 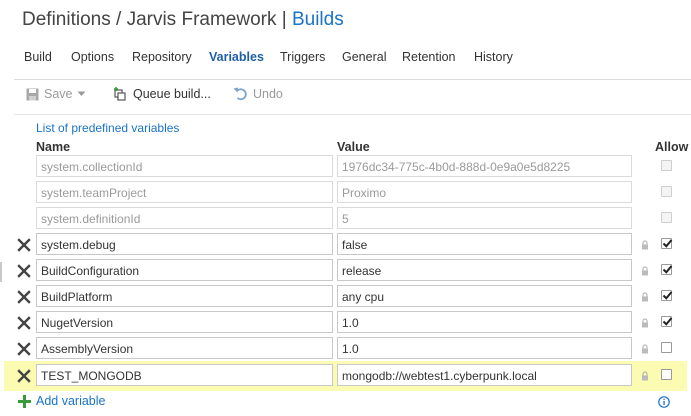 I want to click on table-row: BuildPlatform any cpu, so click(x=345, y=297).